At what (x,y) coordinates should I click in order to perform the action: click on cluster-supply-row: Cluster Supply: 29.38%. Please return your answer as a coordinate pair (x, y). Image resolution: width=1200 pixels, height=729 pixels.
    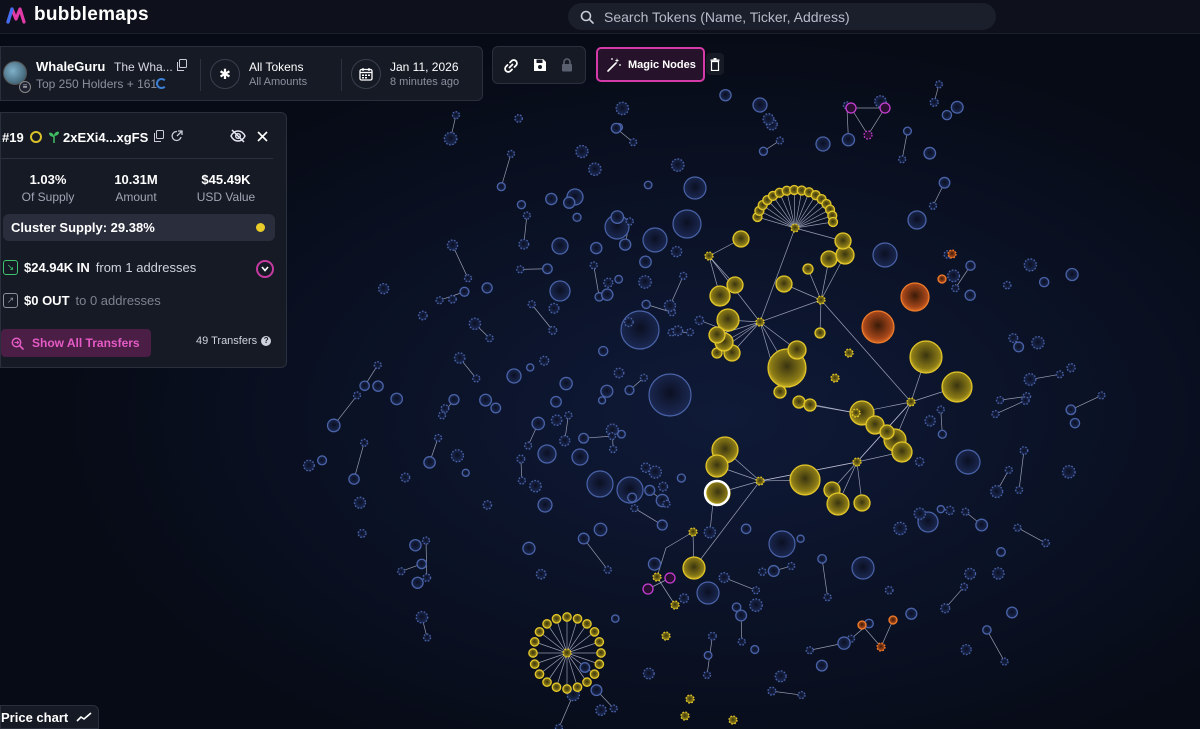
    Looking at the image, I should click on (139, 227).